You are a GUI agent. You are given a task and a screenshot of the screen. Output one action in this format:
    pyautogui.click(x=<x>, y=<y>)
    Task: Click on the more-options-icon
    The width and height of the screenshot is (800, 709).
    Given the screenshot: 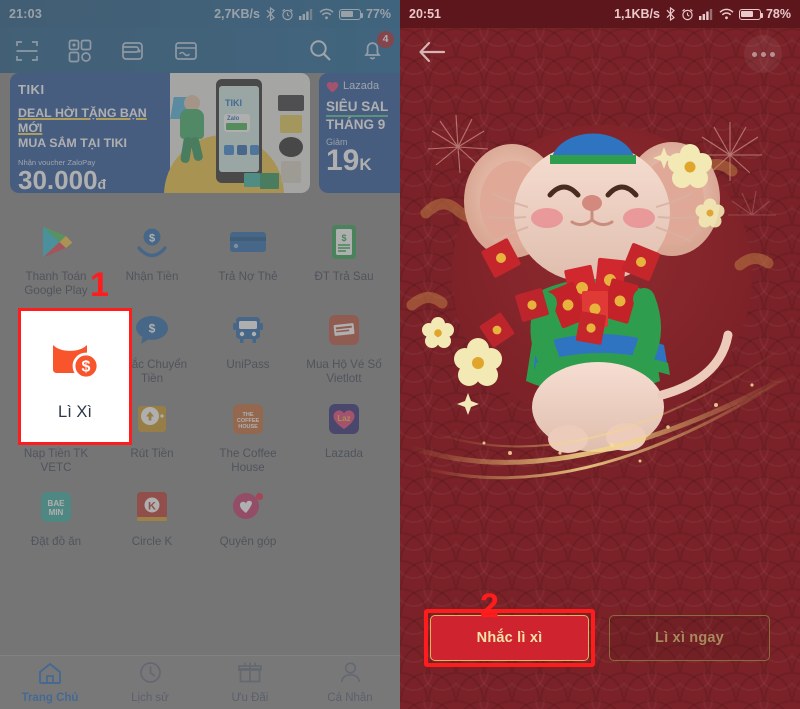 What is the action you would take?
    pyautogui.click(x=763, y=54)
    